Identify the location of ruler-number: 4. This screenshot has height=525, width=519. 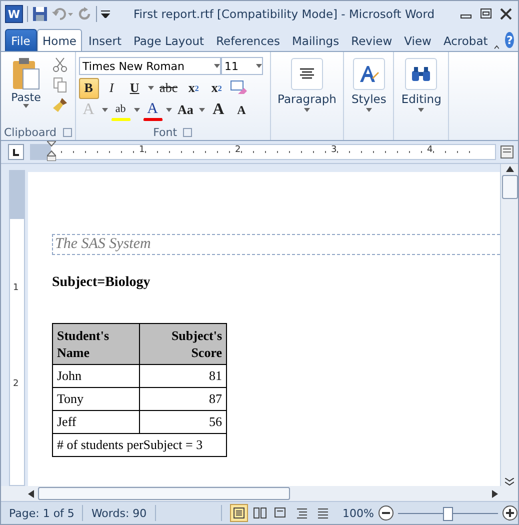
(430, 150).